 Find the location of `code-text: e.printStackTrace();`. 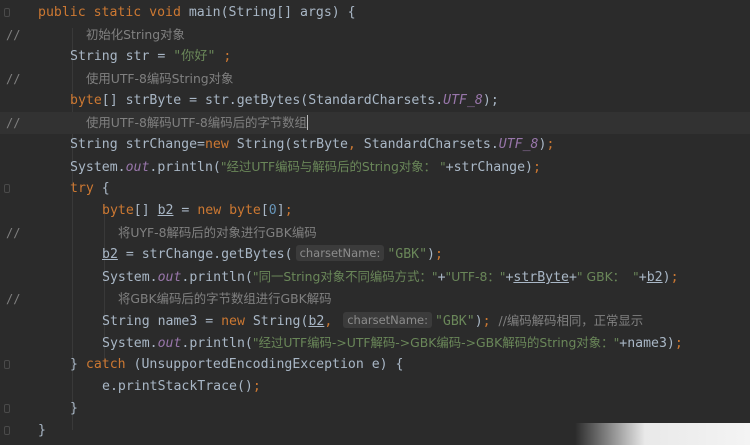

code-text: e.printStackTrace(); is located at coordinates (181, 387).